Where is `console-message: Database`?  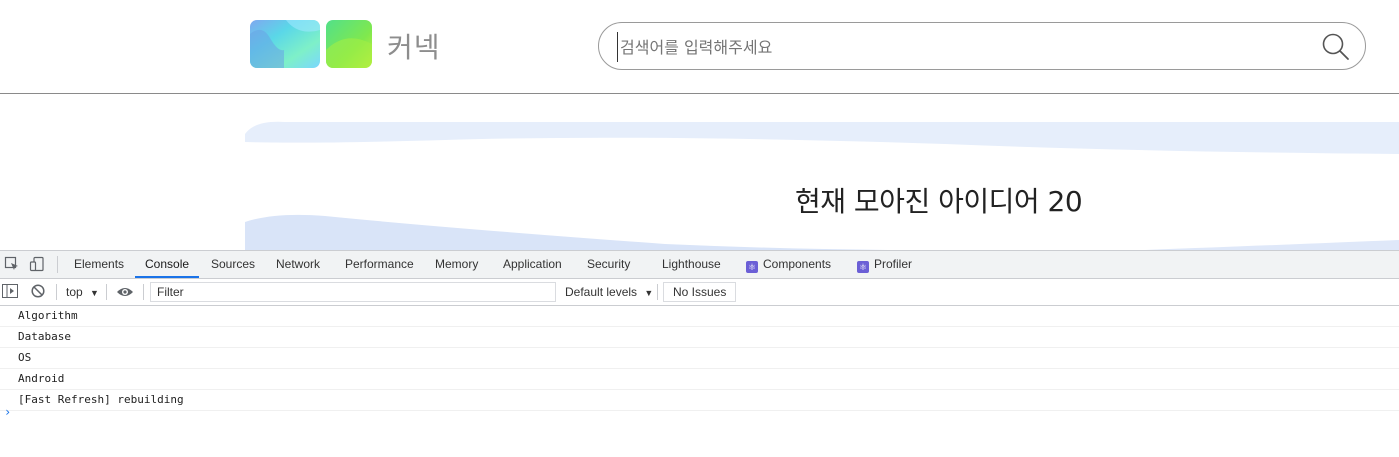
console-message: Database is located at coordinates (699, 337).